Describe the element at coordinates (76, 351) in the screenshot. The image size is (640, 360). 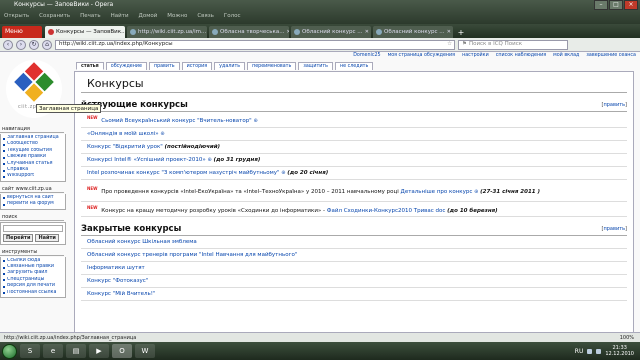
I see `folder-icon: ▤` at that location.